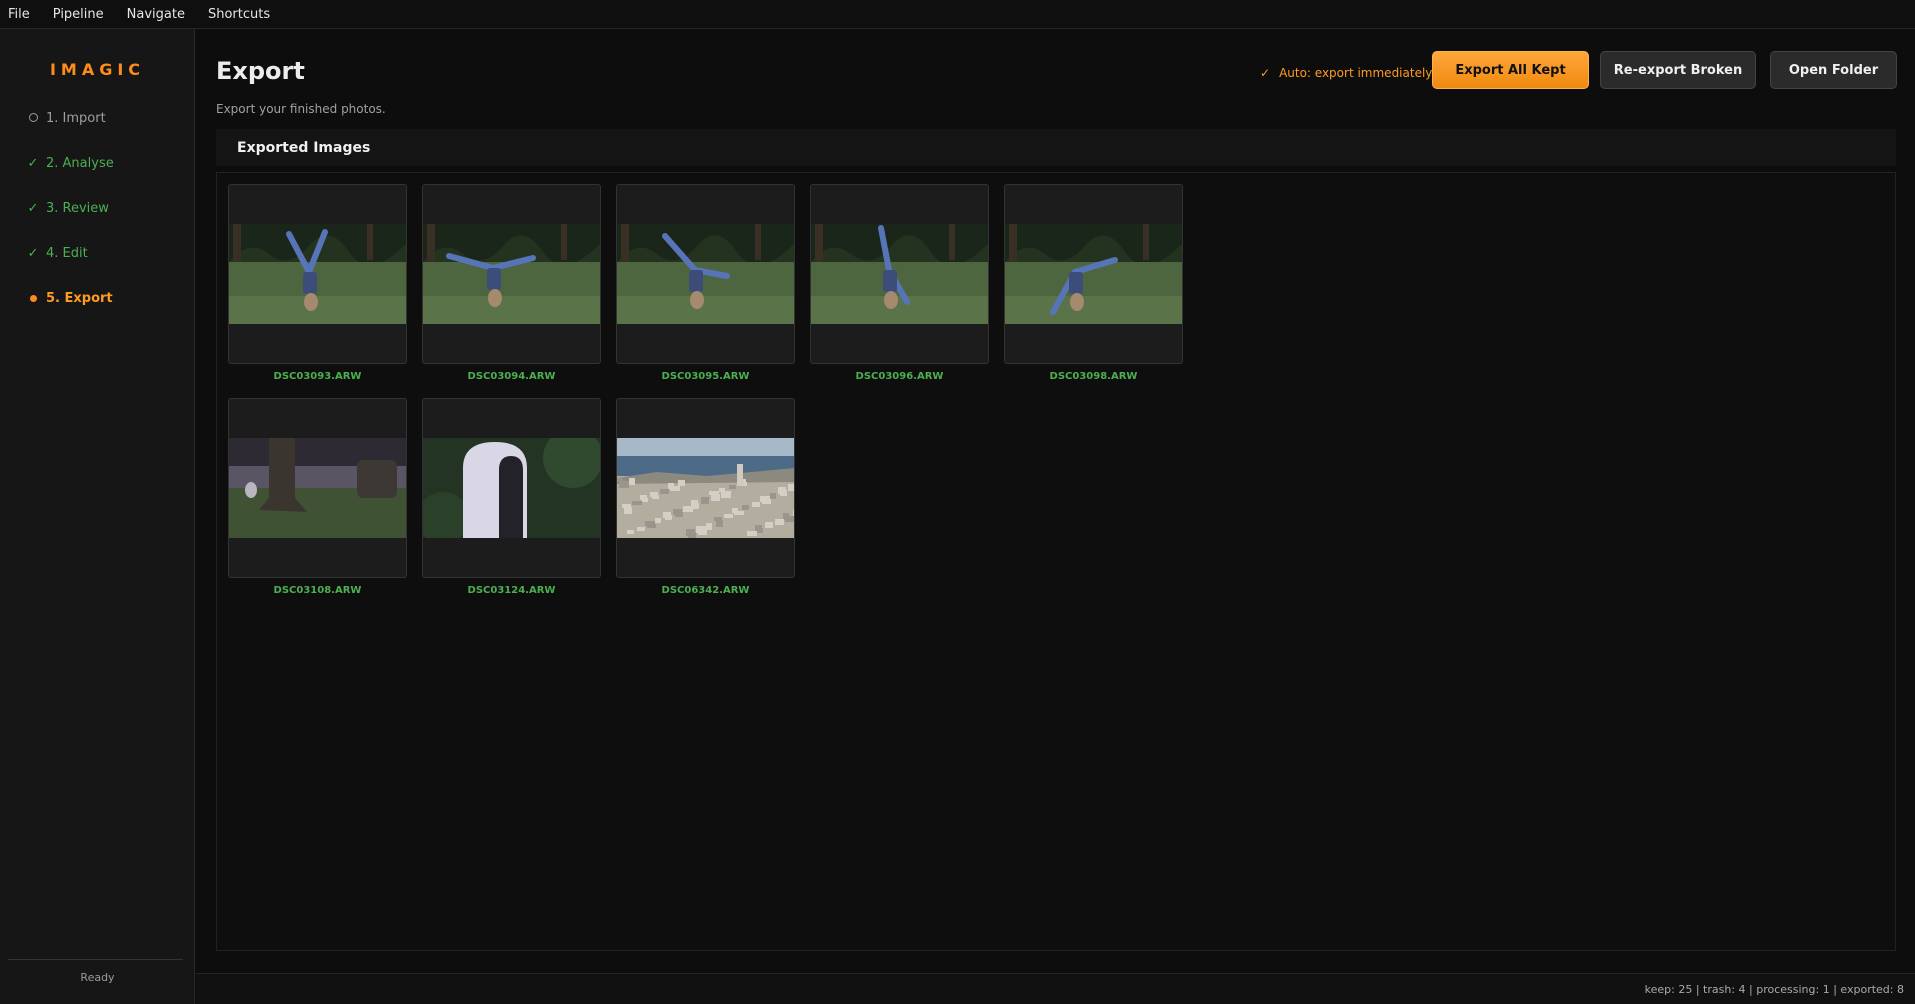 The height and width of the screenshot is (1004, 1915). What do you see at coordinates (95, 959) in the screenshot?
I see `sidebar-divider` at bounding box center [95, 959].